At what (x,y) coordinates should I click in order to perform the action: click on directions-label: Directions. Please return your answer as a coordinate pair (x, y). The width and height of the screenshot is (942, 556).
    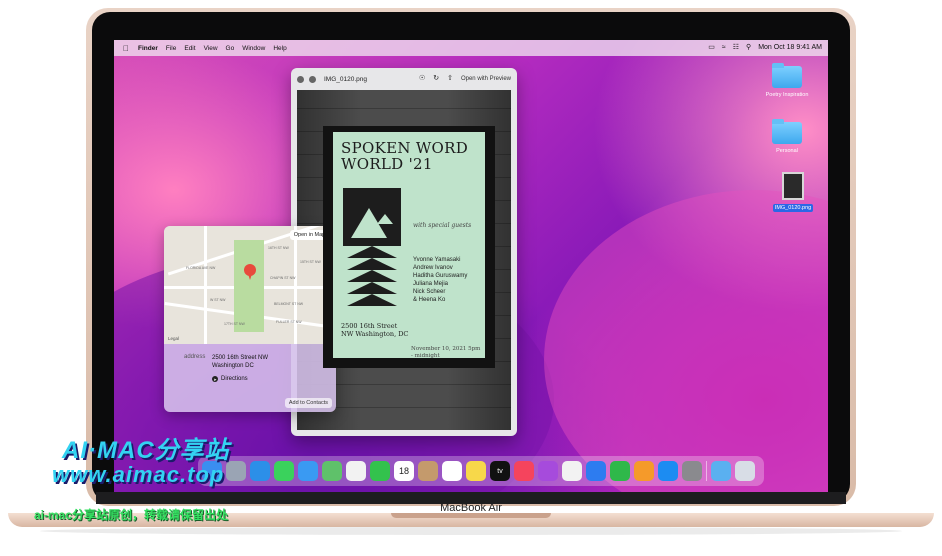
    Looking at the image, I should click on (234, 379).